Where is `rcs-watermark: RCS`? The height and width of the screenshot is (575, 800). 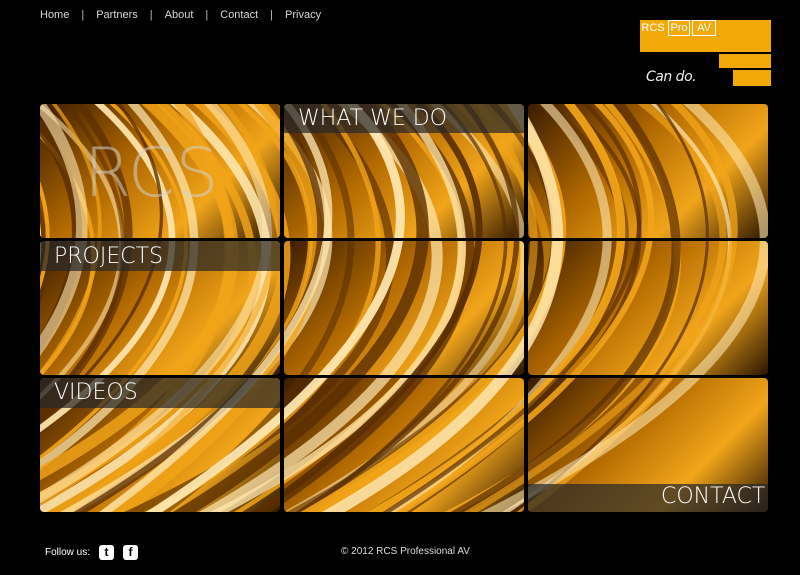
rcs-watermark: RCS is located at coordinates (151, 173).